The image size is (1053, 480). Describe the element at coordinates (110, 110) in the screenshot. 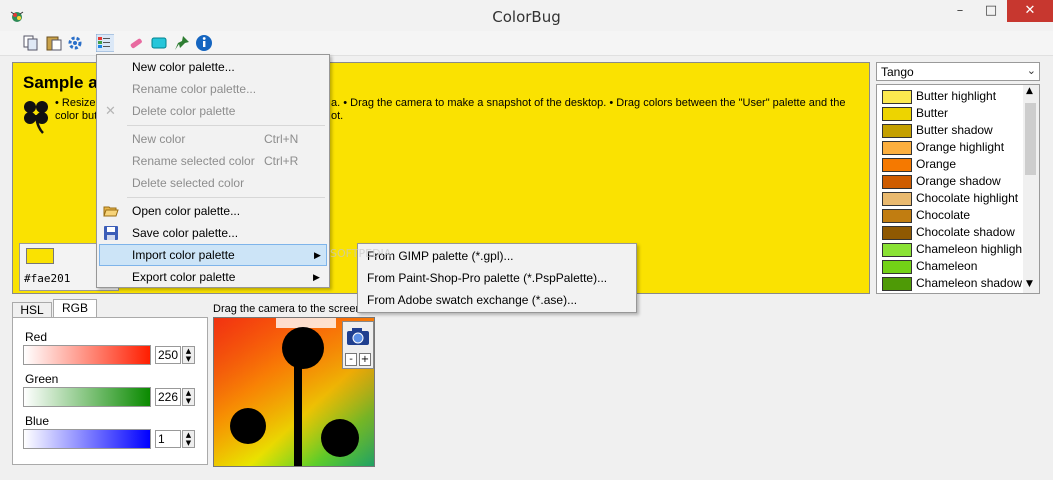

I see `delete-x-icon: ✕` at that location.